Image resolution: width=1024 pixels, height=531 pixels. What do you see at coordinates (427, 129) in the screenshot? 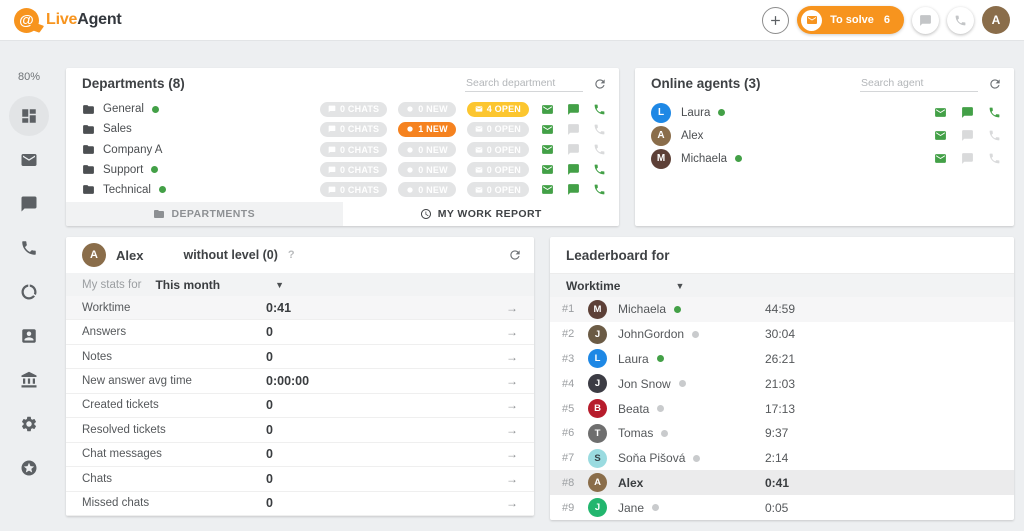
I see `new-badge: 1 NEW` at bounding box center [427, 129].